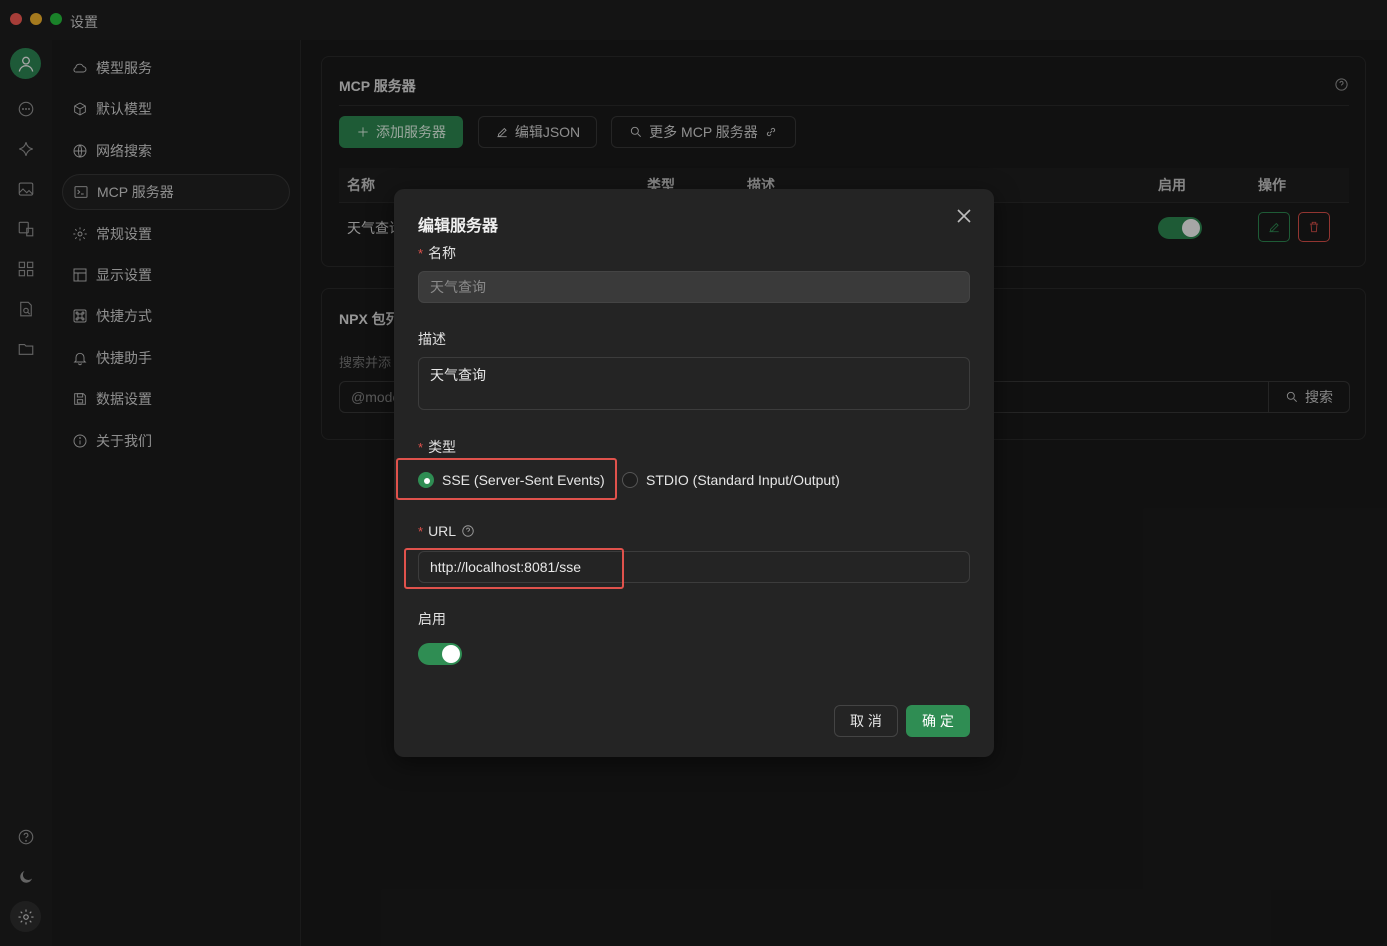  I want to click on description-textarea: 天气查询, so click(694, 383).